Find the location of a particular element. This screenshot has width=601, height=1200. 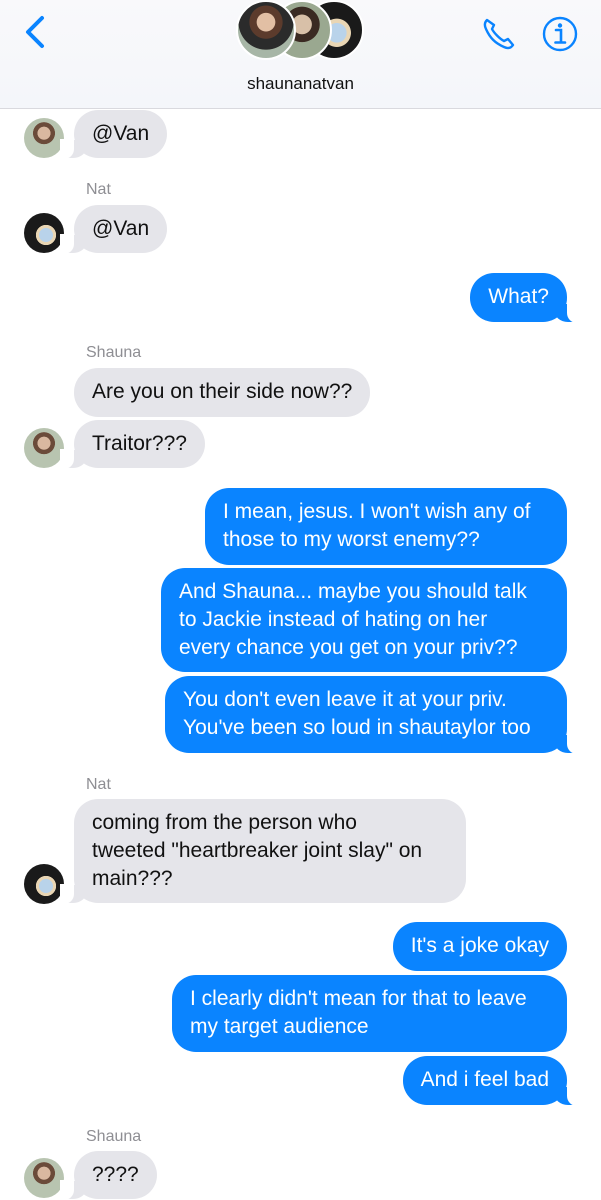

message-line: main??? is located at coordinates (132, 878).